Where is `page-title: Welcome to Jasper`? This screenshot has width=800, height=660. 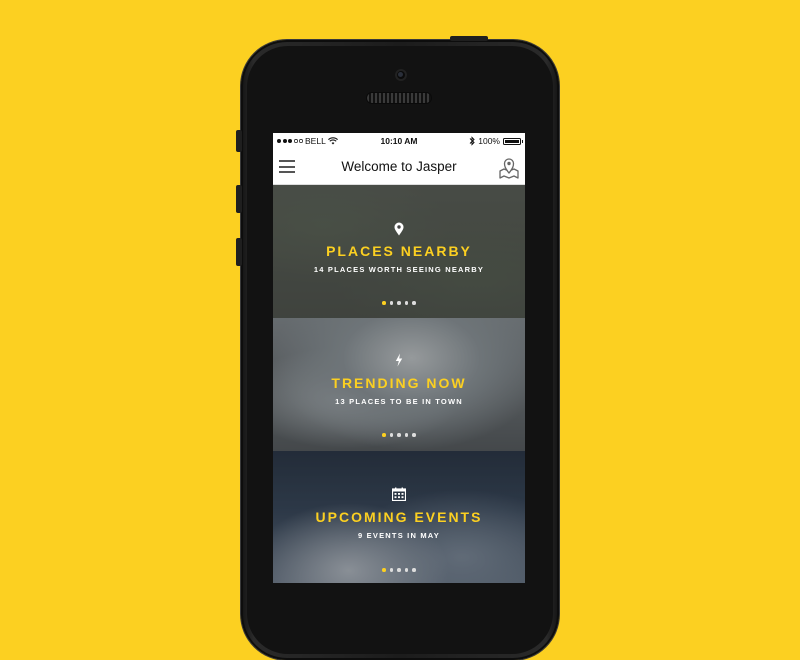 page-title: Welcome to Jasper is located at coordinates (399, 166).